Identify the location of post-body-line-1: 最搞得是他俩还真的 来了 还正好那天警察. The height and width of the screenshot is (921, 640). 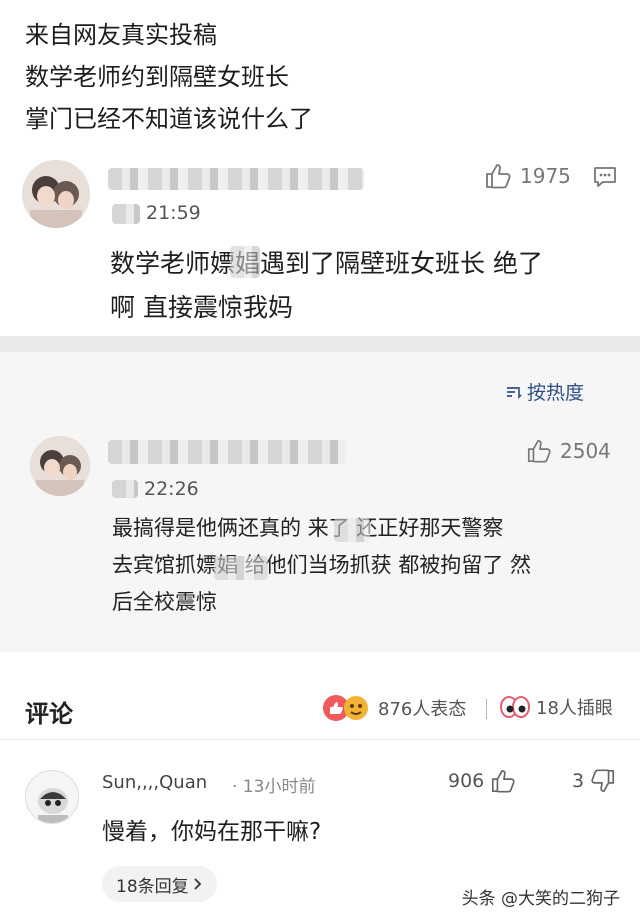
(308, 528).